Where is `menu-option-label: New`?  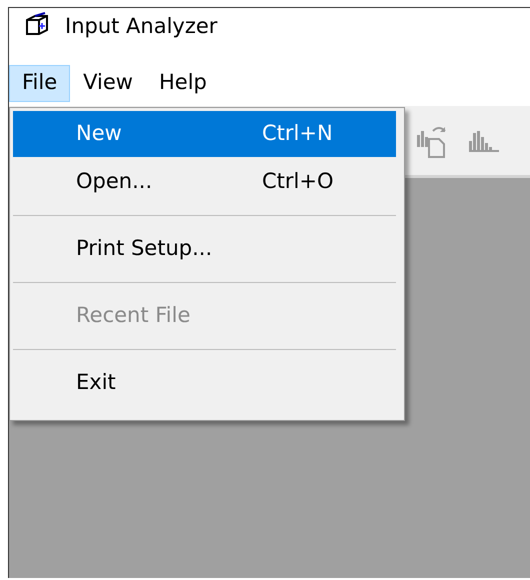 menu-option-label: New is located at coordinates (99, 134).